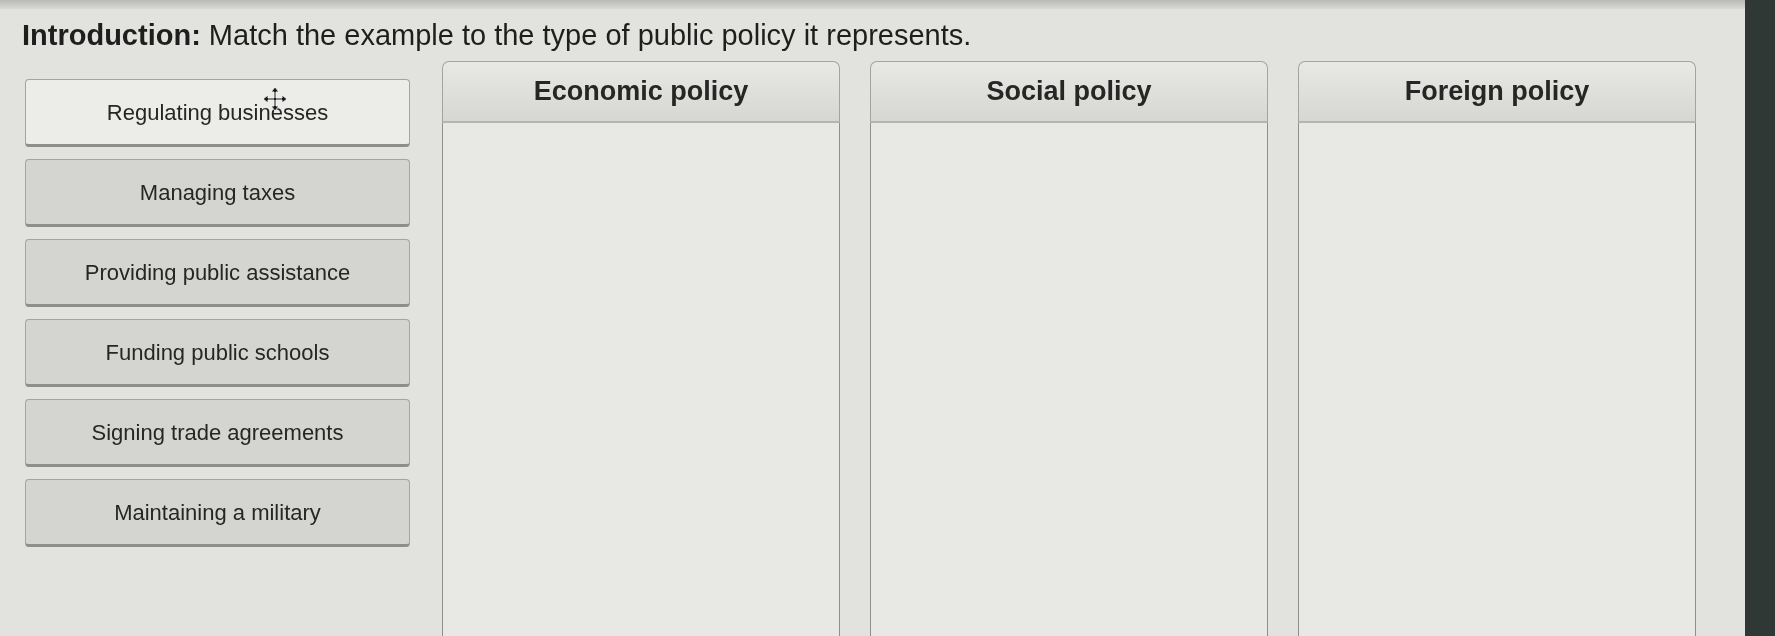  What do you see at coordinates (217, 273) in the screenshot?
I see `draggable-card: Providing public assistance` at bounding box center [217, 273].